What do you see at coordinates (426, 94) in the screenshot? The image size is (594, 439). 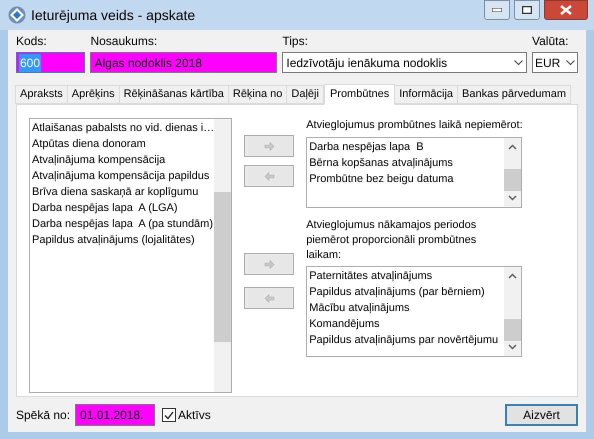 I see `tab: Informācija` at bounding box center [426, 94].